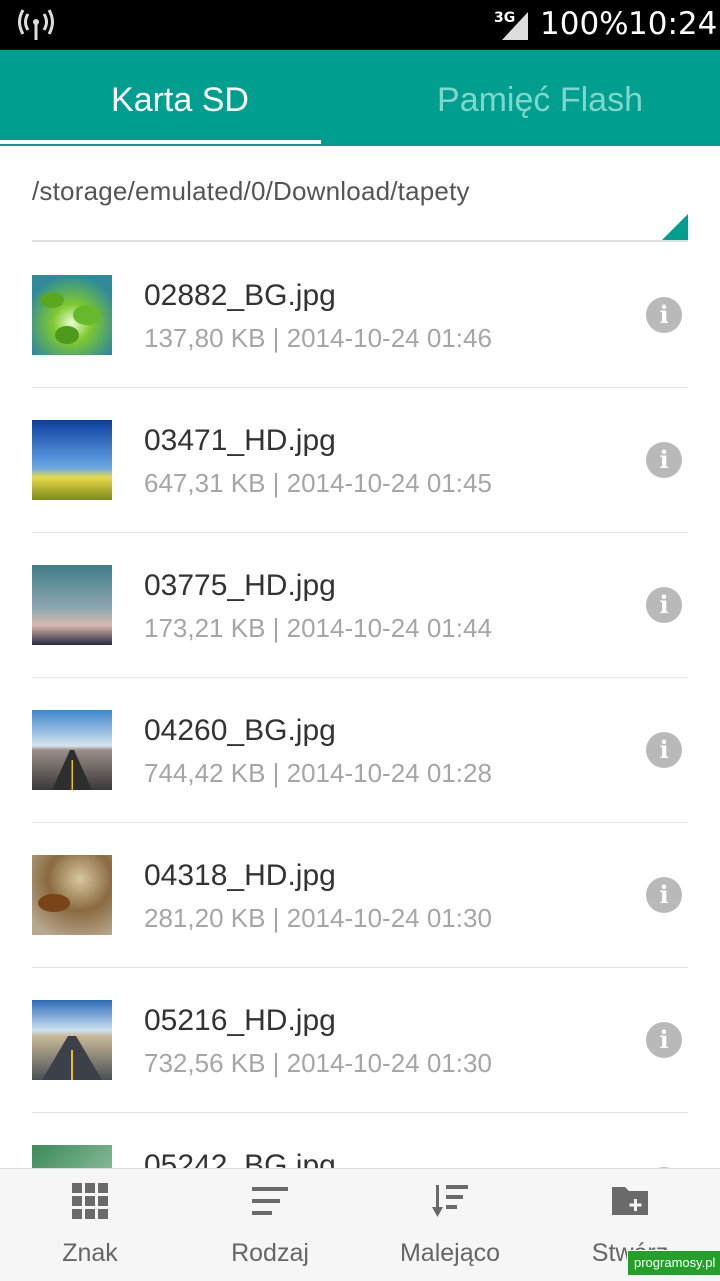 Image resolution: width=720 pixels, height=1281 pixels. What do you see at coordinates (90, 1225) in the screenshot?
I see `view-mode-button: Znak` at bounding box center [90, 1225].